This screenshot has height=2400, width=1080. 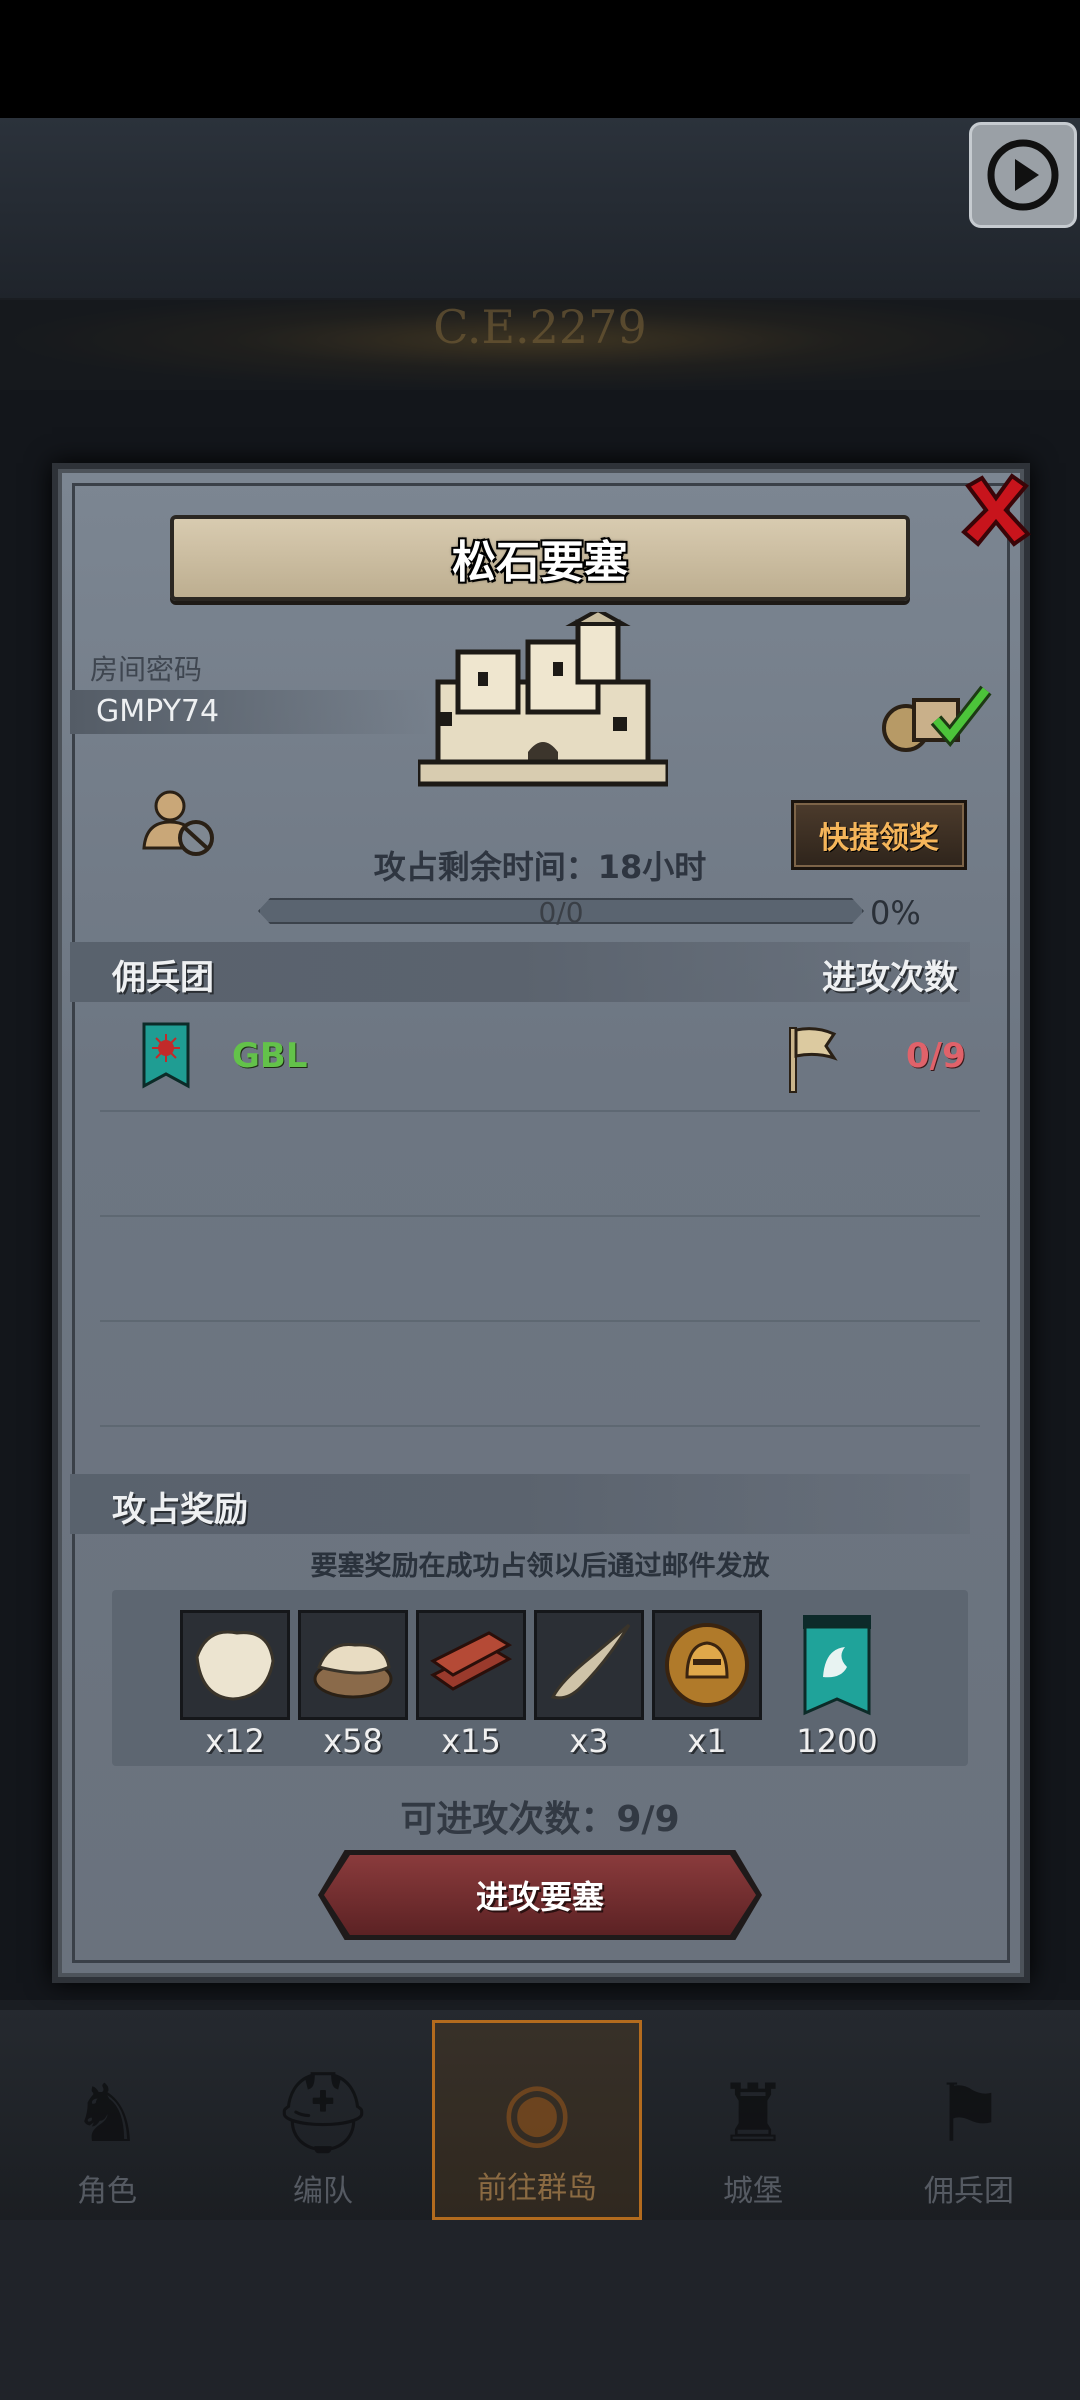 I want to click on nav-label: 城堡, so click(x=753, y=2191).